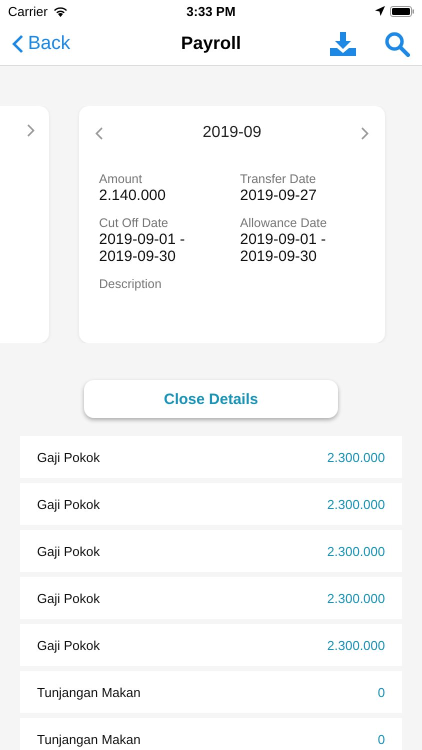  Describe the element at coordinates (397, 43) in the screenshot. I see `search-icon` at that location.